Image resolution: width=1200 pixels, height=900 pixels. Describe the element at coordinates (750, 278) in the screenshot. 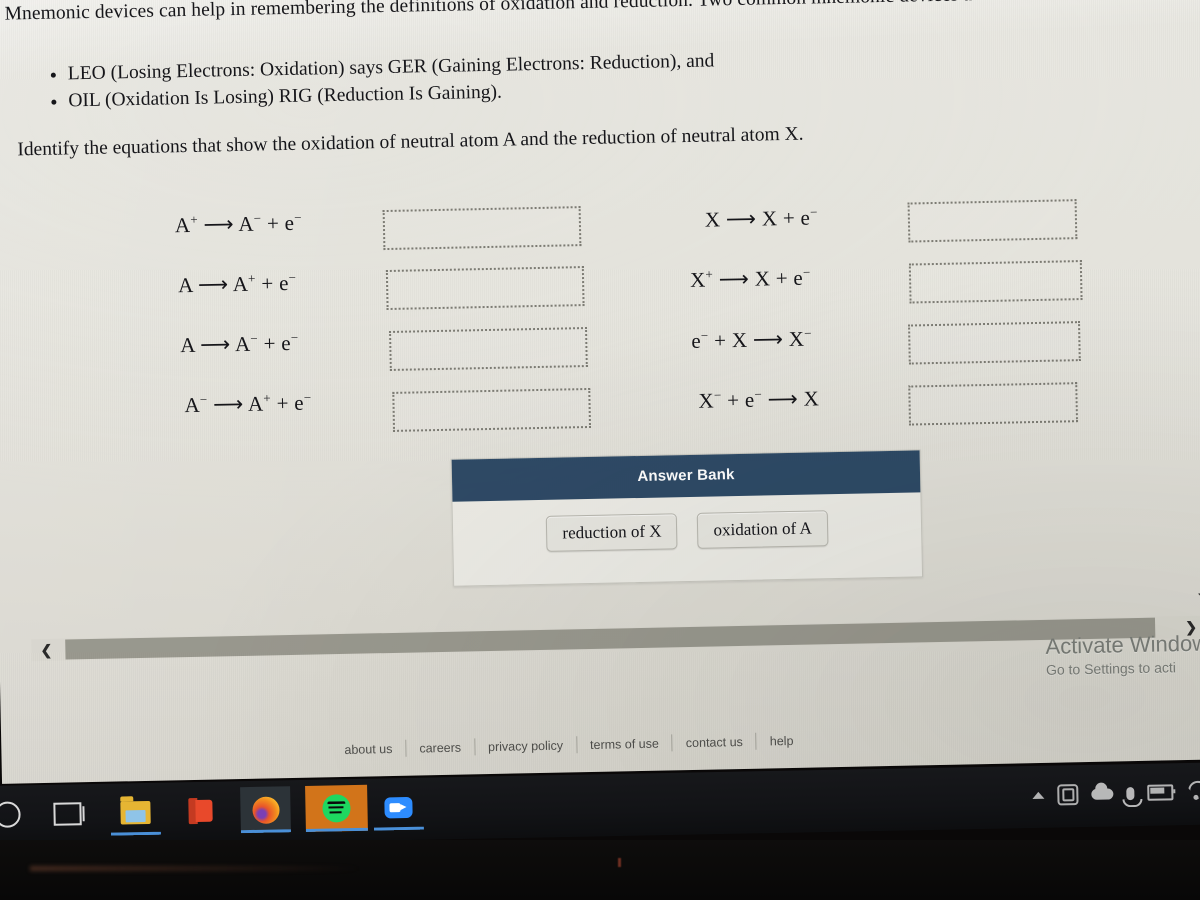

I see `equation-x2: X+ ⟶ X + e−` at that location.